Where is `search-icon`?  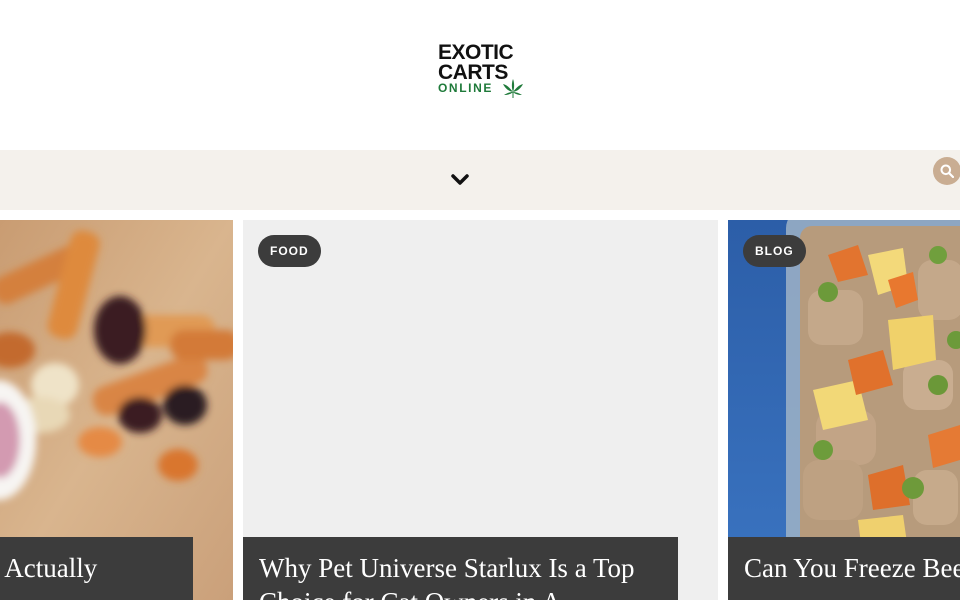
search-icon is located at coordinates (947, 171).